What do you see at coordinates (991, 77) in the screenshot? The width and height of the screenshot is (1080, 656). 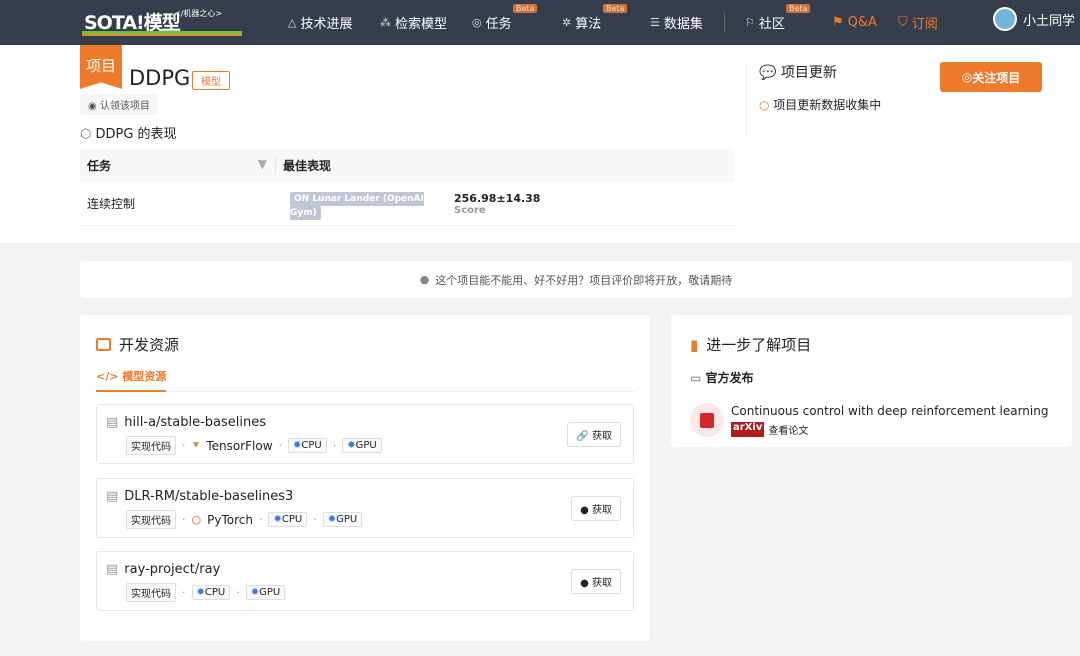 I see `follow-button: ◎ 关注项目` at bounding box center [991, 77].